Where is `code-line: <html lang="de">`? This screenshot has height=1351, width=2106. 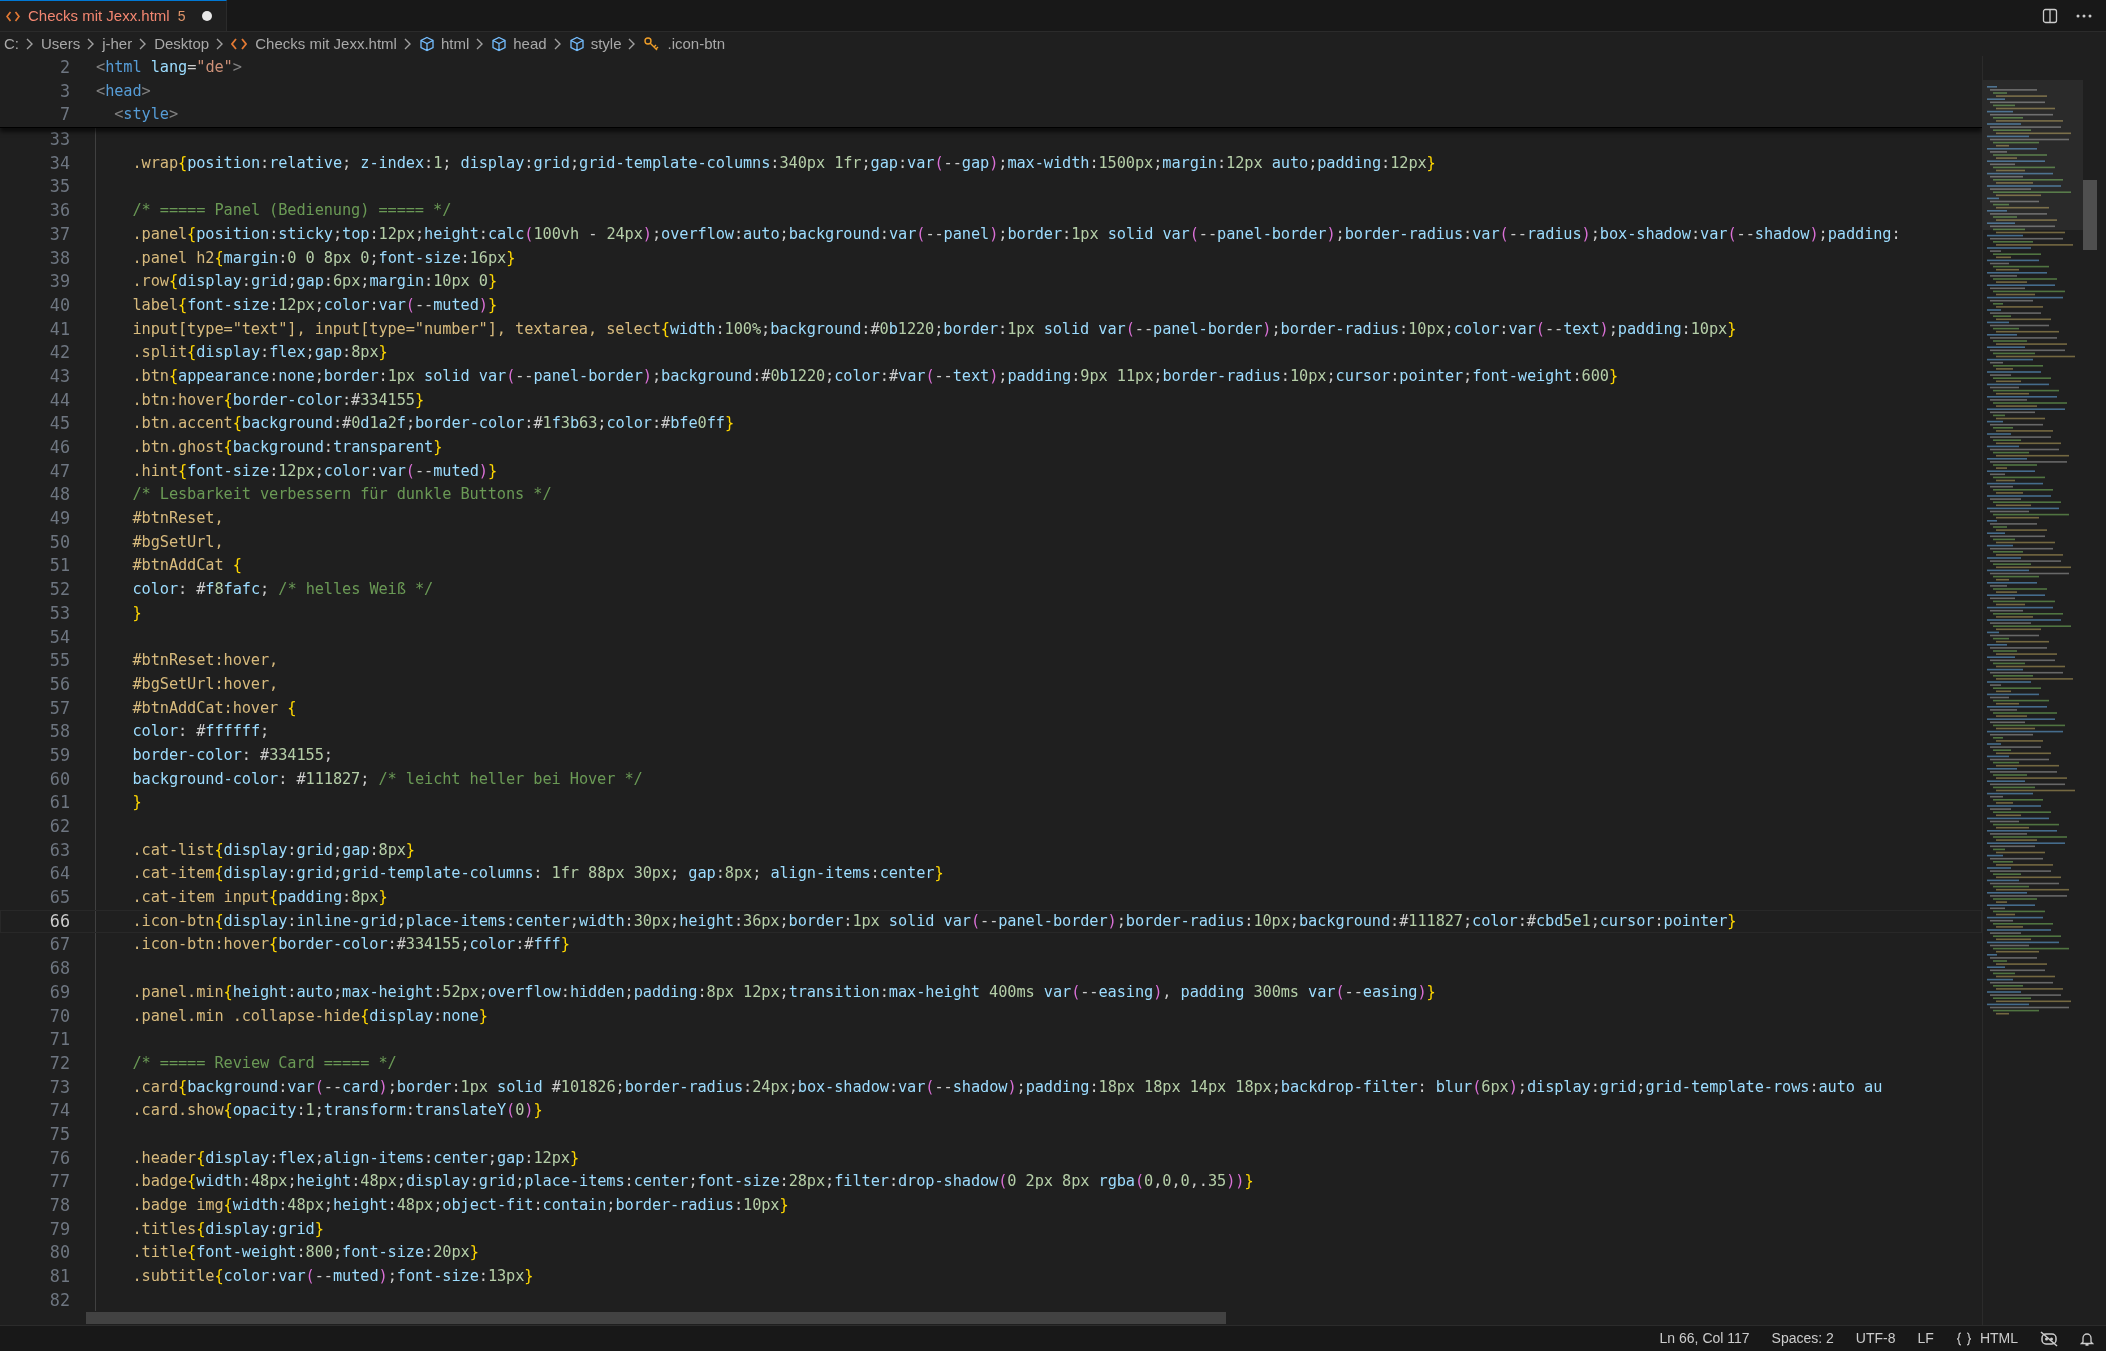 code-line: <html lang="de"> is located at coordinates (169, 67).